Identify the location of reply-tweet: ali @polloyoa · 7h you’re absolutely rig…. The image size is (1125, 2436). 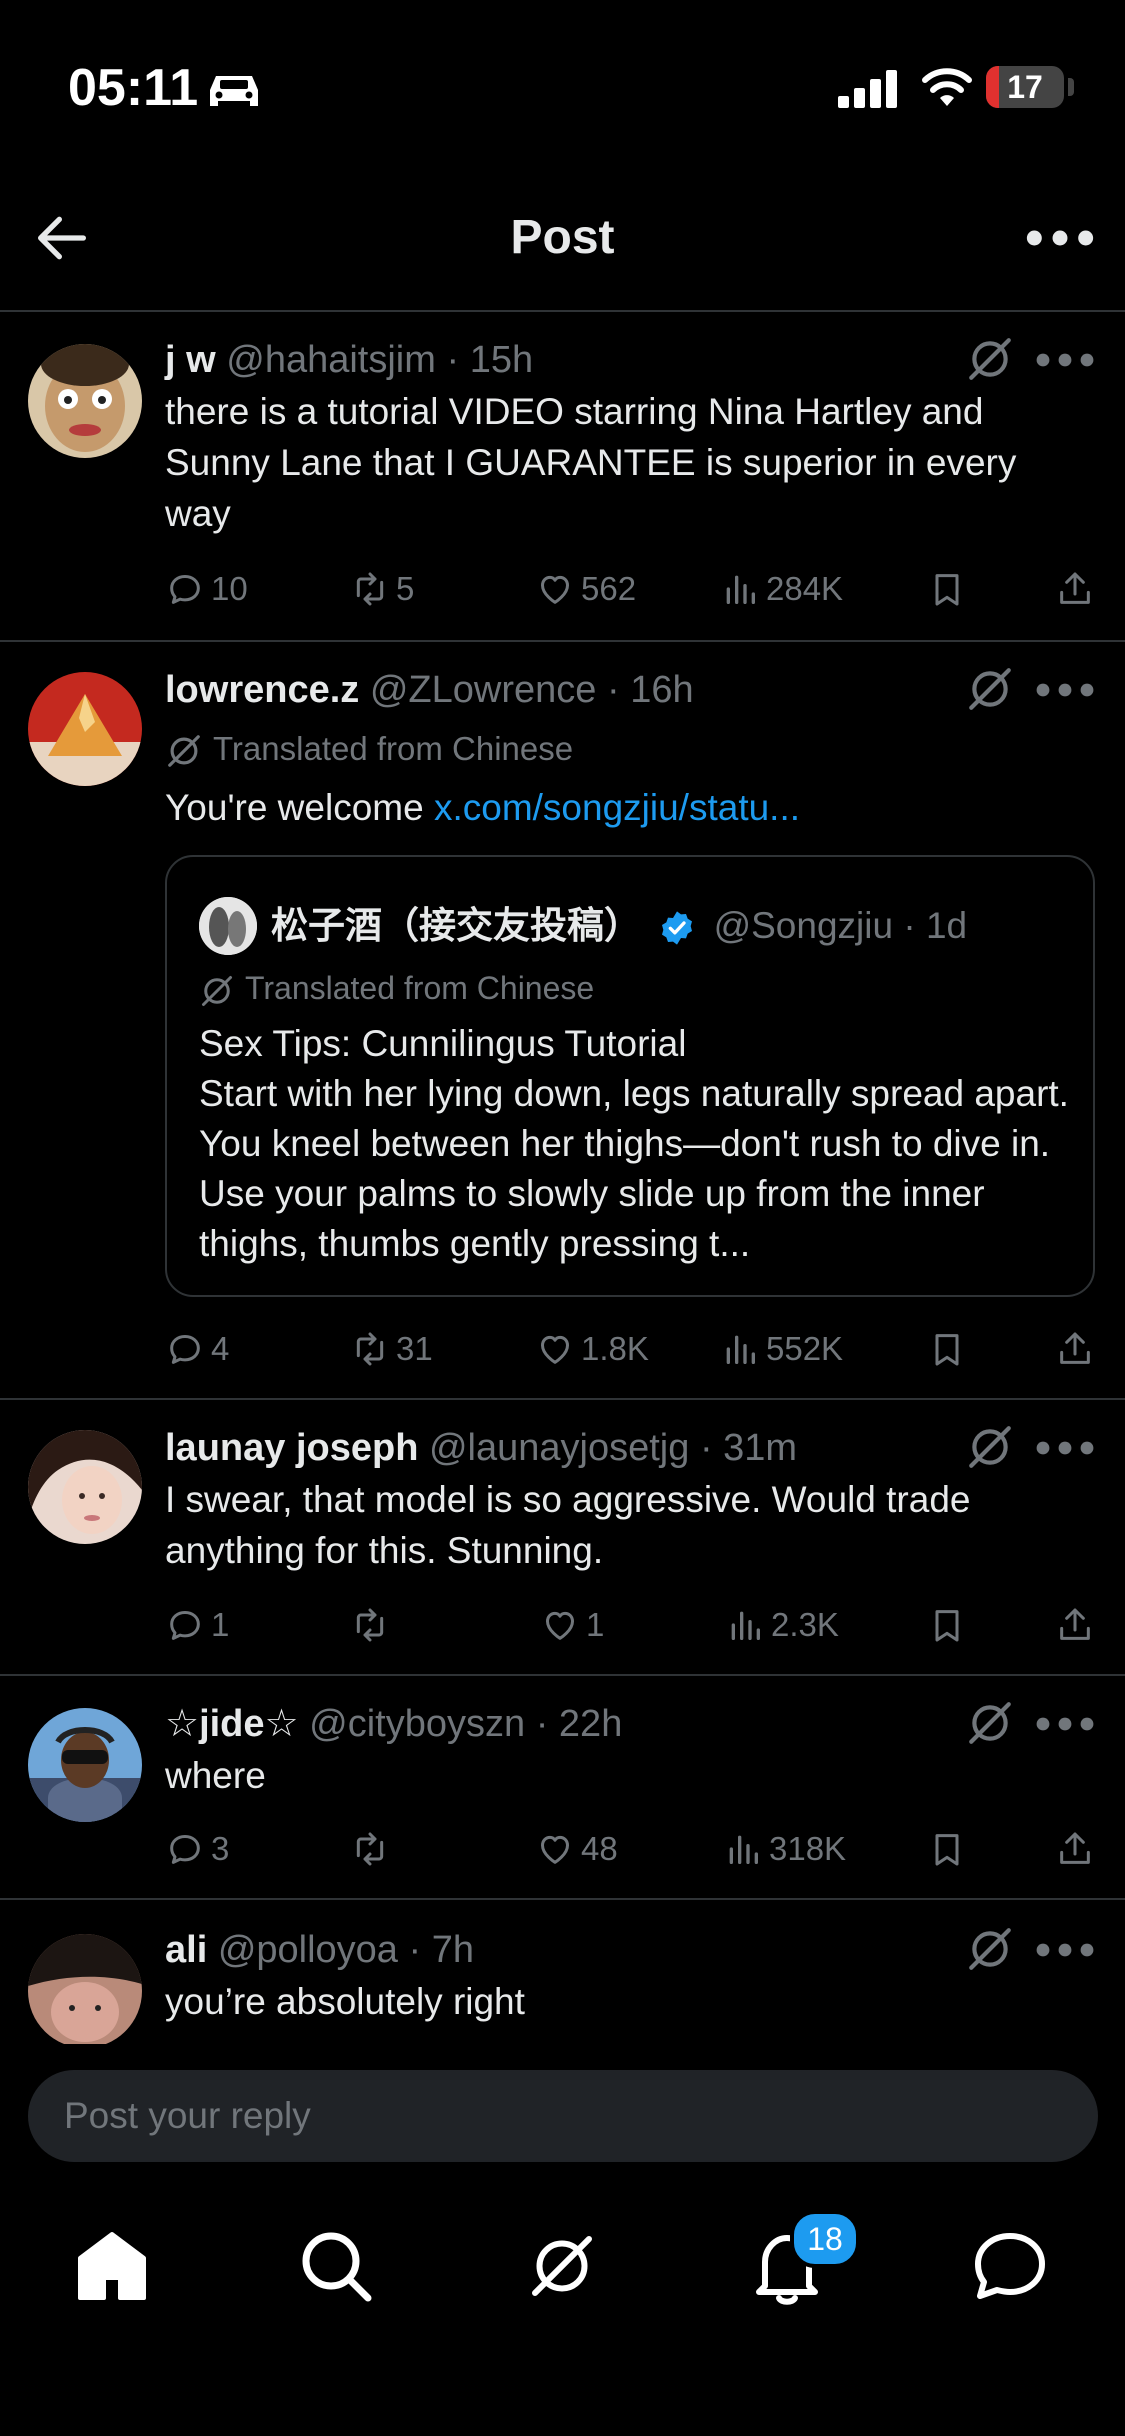
(562, 1972).